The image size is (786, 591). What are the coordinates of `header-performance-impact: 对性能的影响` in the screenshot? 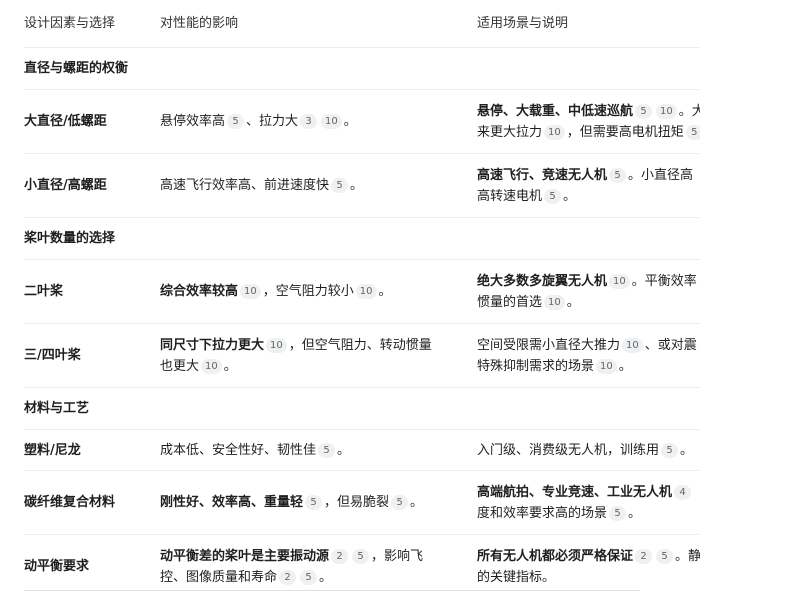 It's located at (318, 24).